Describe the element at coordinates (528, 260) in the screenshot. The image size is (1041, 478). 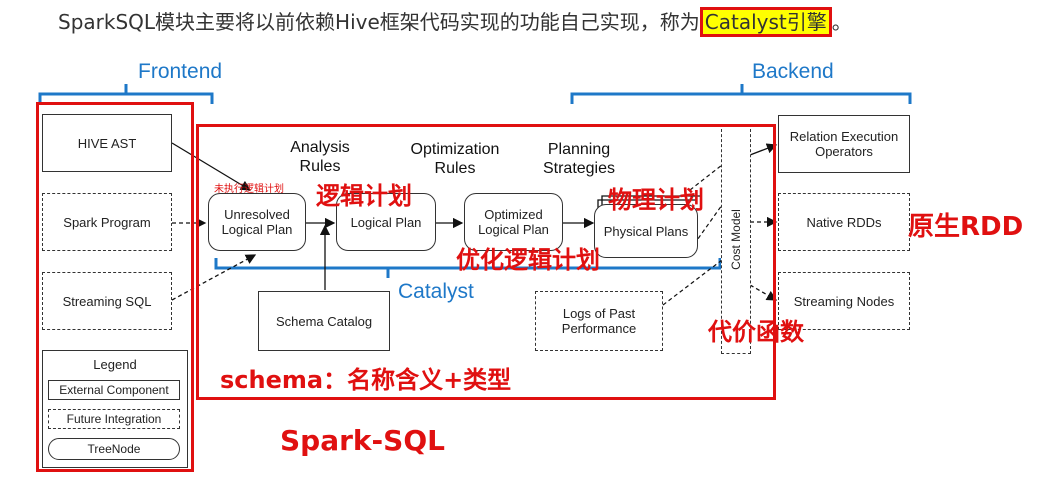
I see `annotation-optimized-plan: 优化逻辑计划` at that location.